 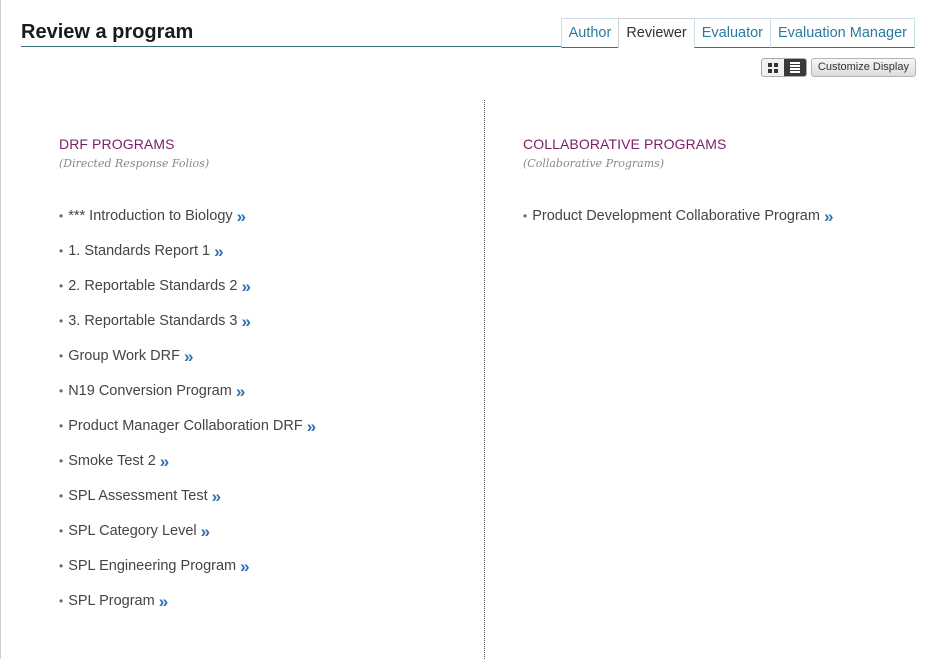 I want to click on program-list-item: • *** Introduction to Biology », so click(x=187, y=225).